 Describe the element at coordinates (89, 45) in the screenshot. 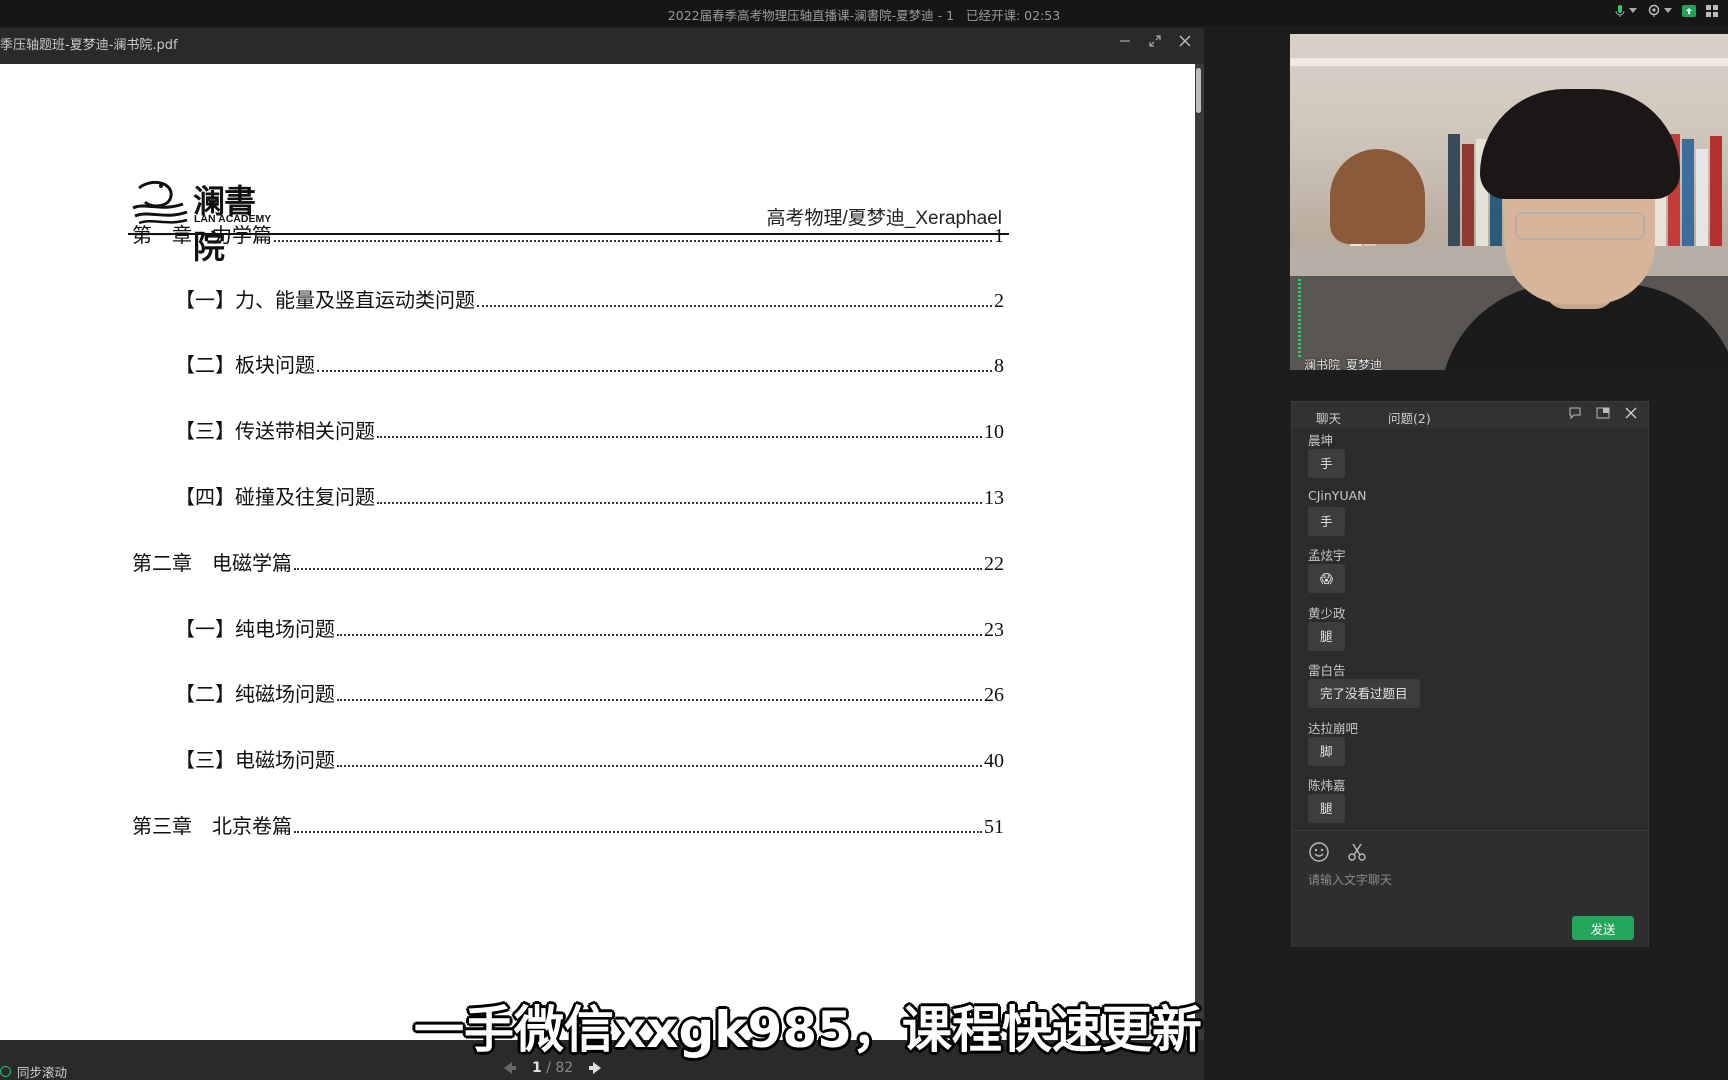

I see `pdf-filename: 季压轴题班-夏梦迪-澜书院.pdf` at that location.